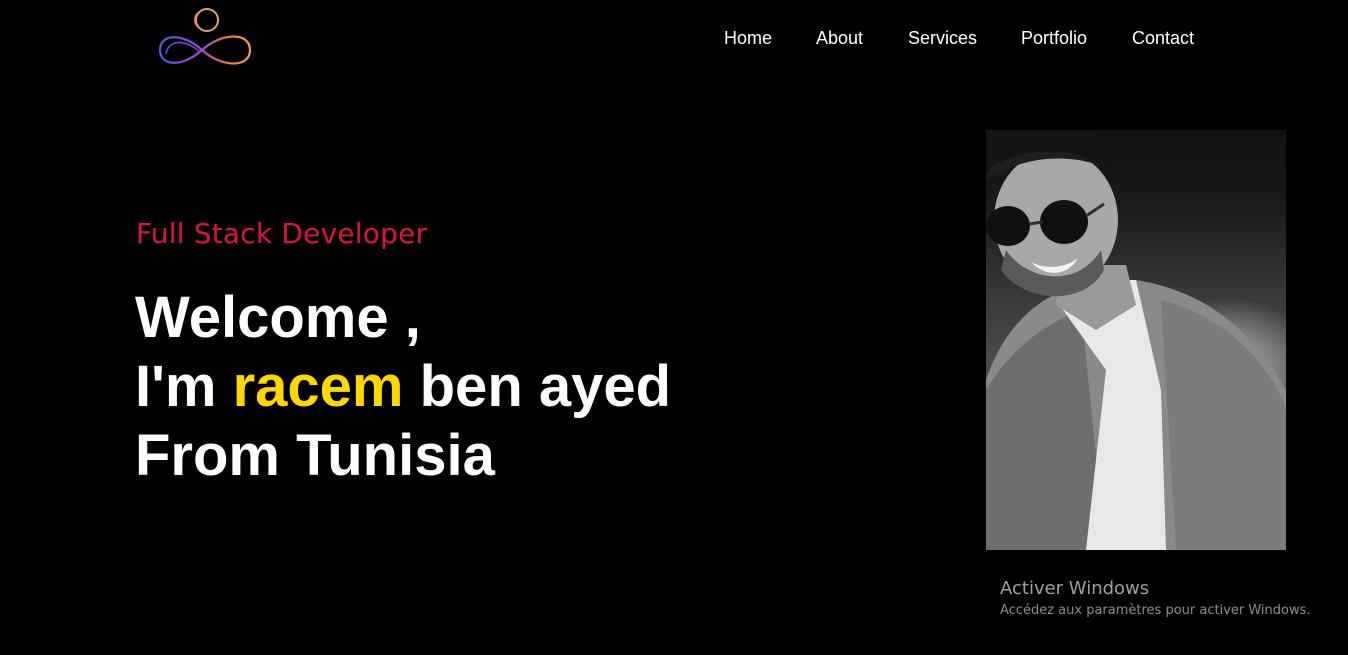  What do you see at coordinates (1076, 38) in the screenshot?
I see `nav-portfolio: Portfolio` at bounding box center [1076, 38].